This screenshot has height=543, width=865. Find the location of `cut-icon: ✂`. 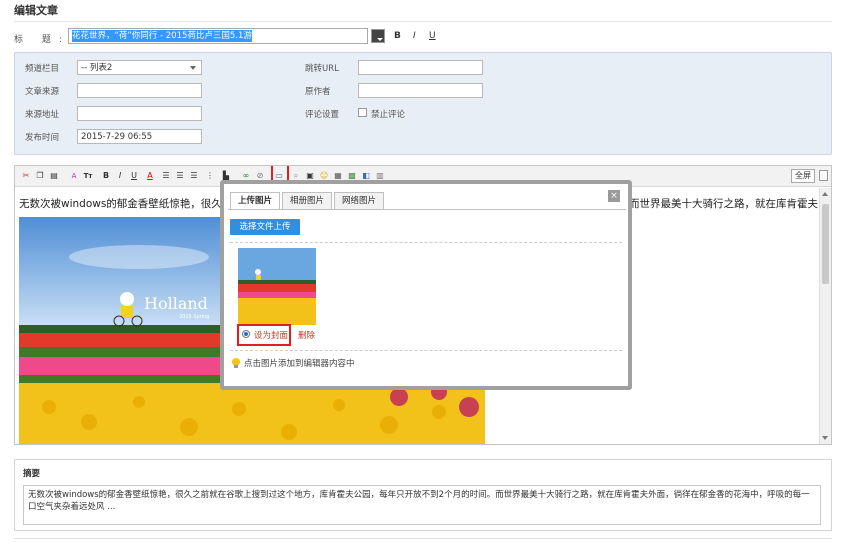

cut-icon: ✂ is located at coordinates (26, 176).